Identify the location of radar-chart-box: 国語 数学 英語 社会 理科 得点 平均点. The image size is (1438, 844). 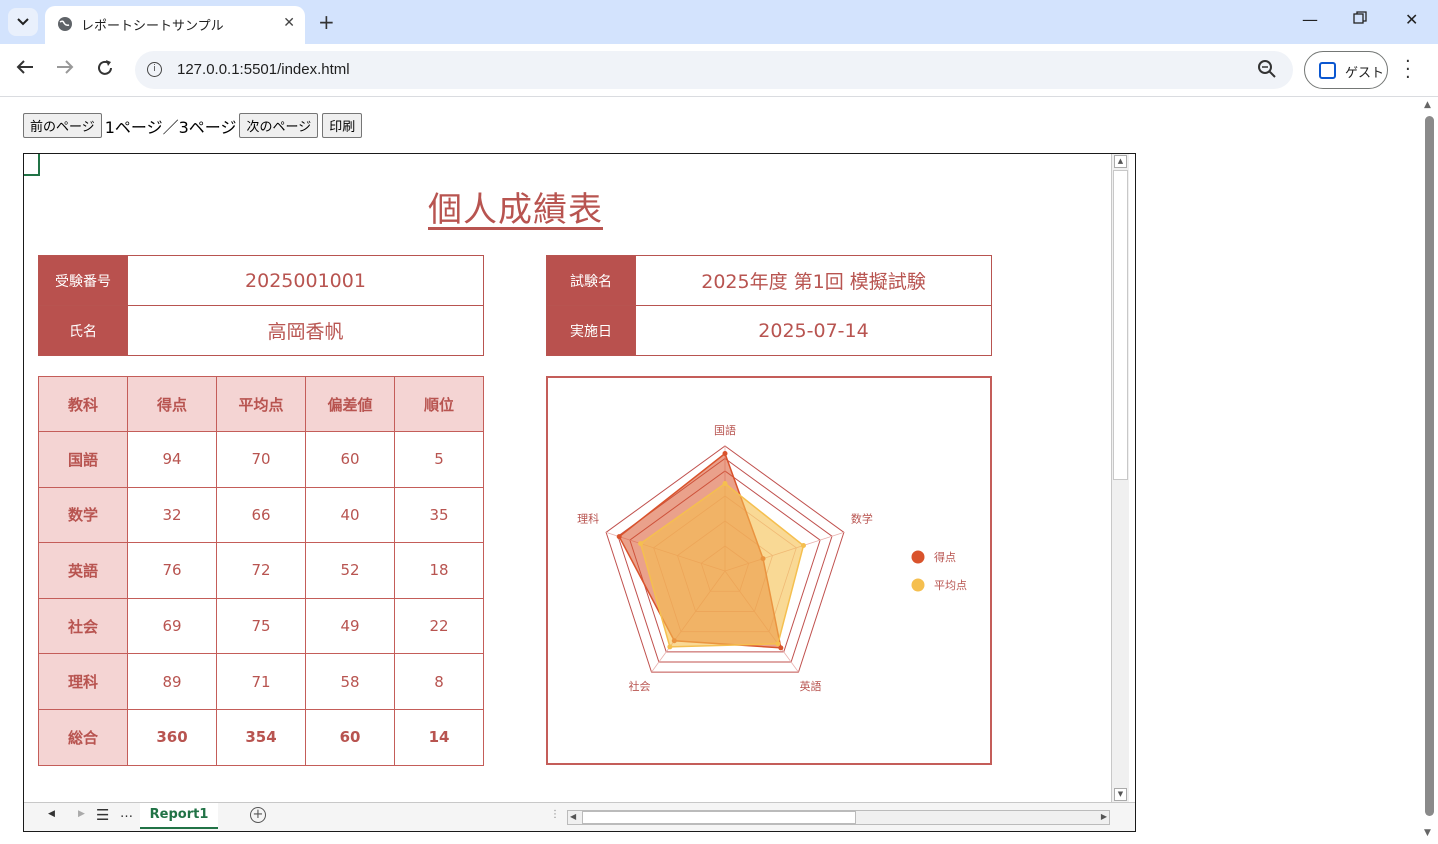
(769, 570).